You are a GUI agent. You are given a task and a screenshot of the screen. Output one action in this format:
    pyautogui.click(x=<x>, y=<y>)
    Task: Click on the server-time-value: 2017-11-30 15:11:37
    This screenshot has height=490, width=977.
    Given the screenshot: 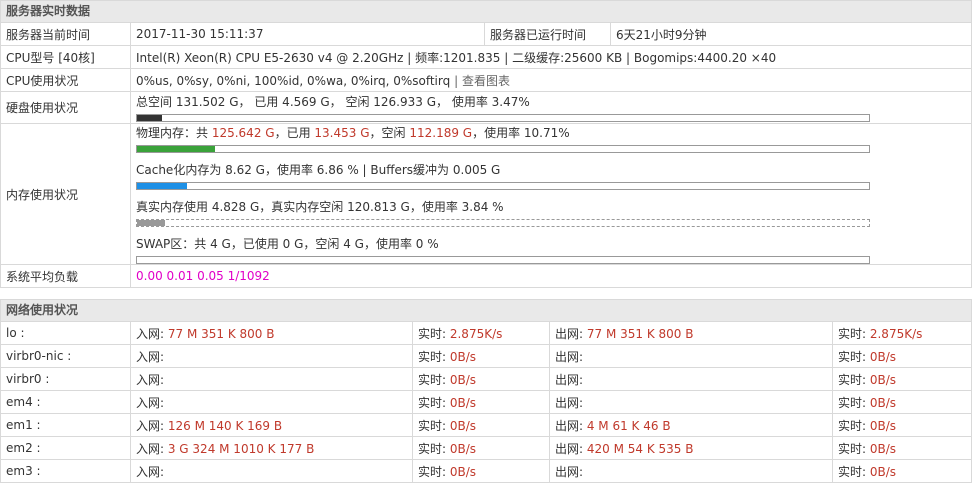 What is the action you would take?
    pyautogui.click(x=307, y=34)
    